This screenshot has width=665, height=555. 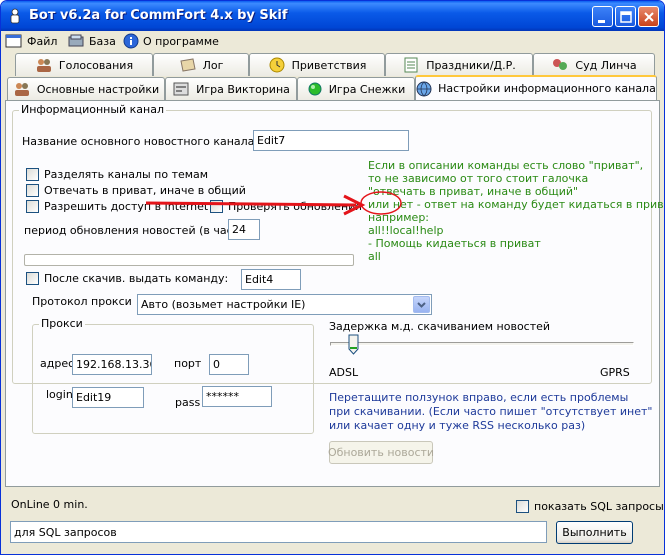 I want to click on tab-greetings-label: Приветствия, so click(x=329, y=65).